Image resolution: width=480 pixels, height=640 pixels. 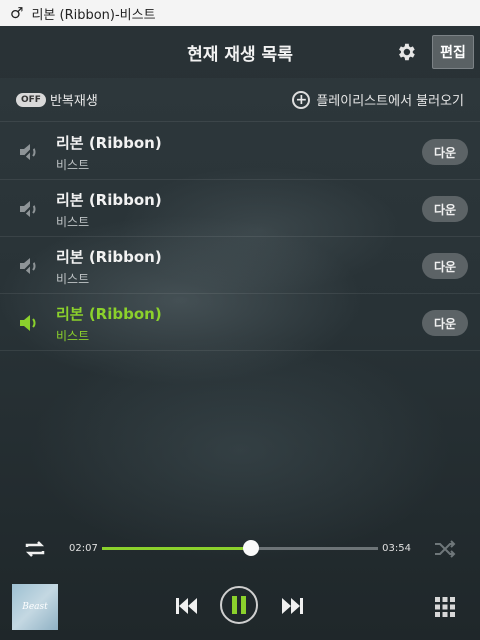 What do you see at coordinates (453, 52) in the screenshot?
I see `edit-button: 편집` at bounding box center [453, 52].